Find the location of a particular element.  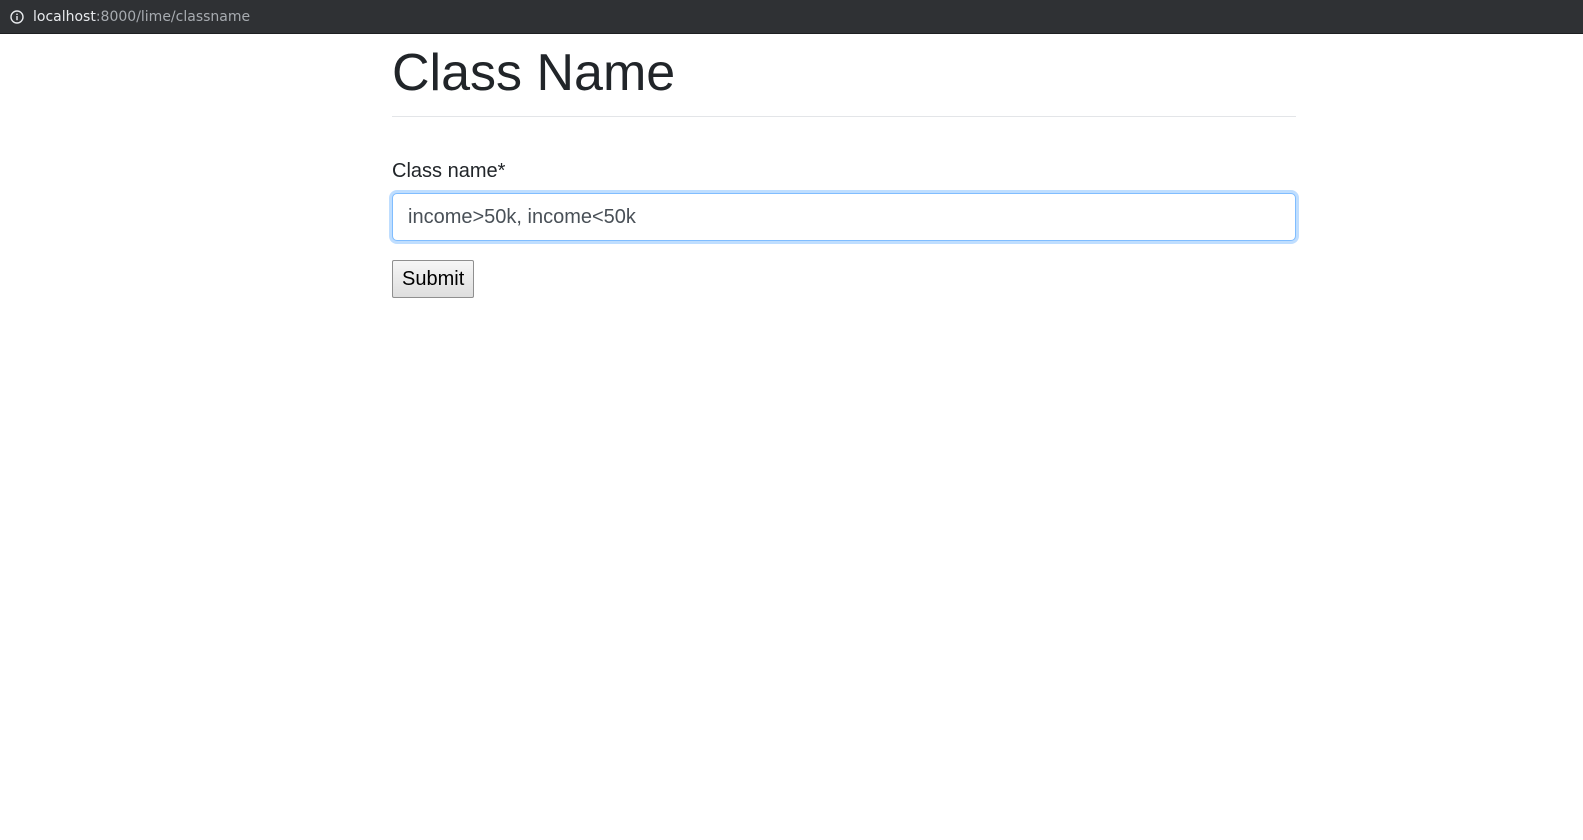

url-text: localhost:8000/lime/classname is located at coordinates (141, 17).